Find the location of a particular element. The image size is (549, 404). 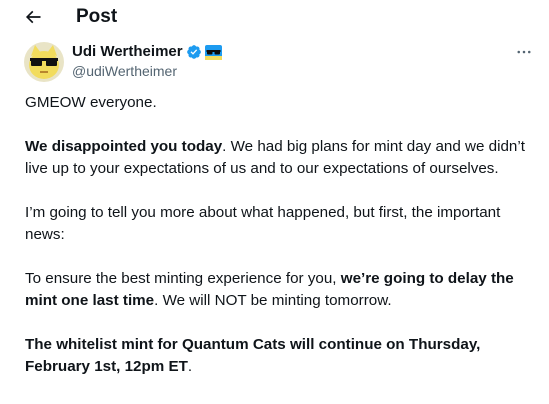

verified-badge-icon is located at coordinates (194, 52).